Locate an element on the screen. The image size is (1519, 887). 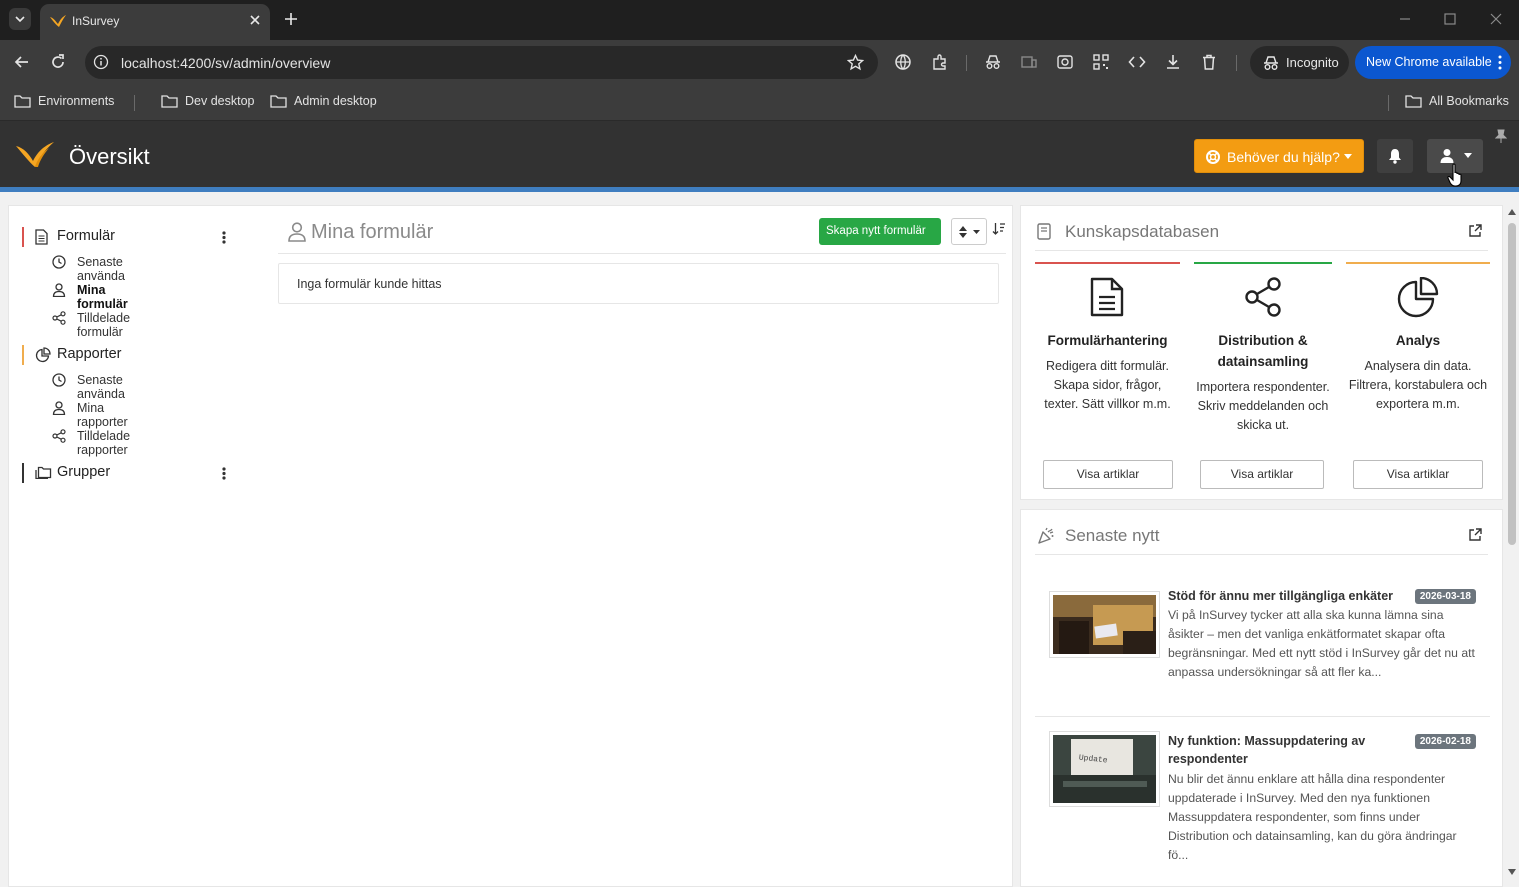
bookmark-star-icon is located at coordinates (855, 62).